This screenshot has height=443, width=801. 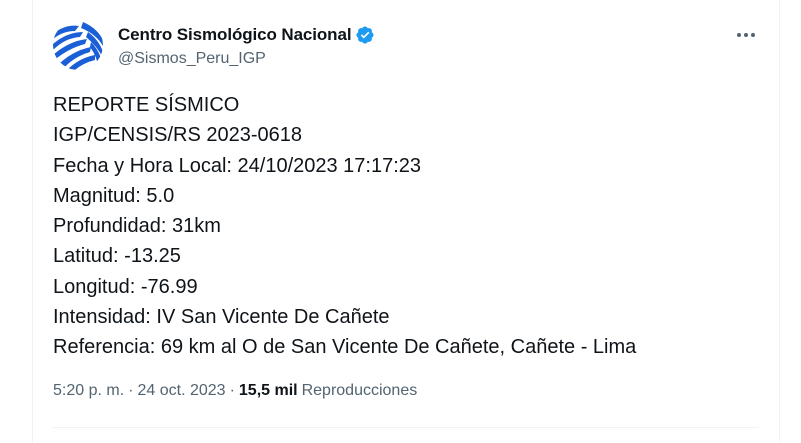 What do you see at coordinates (181, 391) in the screenshot?
I see `tweet-date: 24 oct. 2023` at bounding box center [181, 391].